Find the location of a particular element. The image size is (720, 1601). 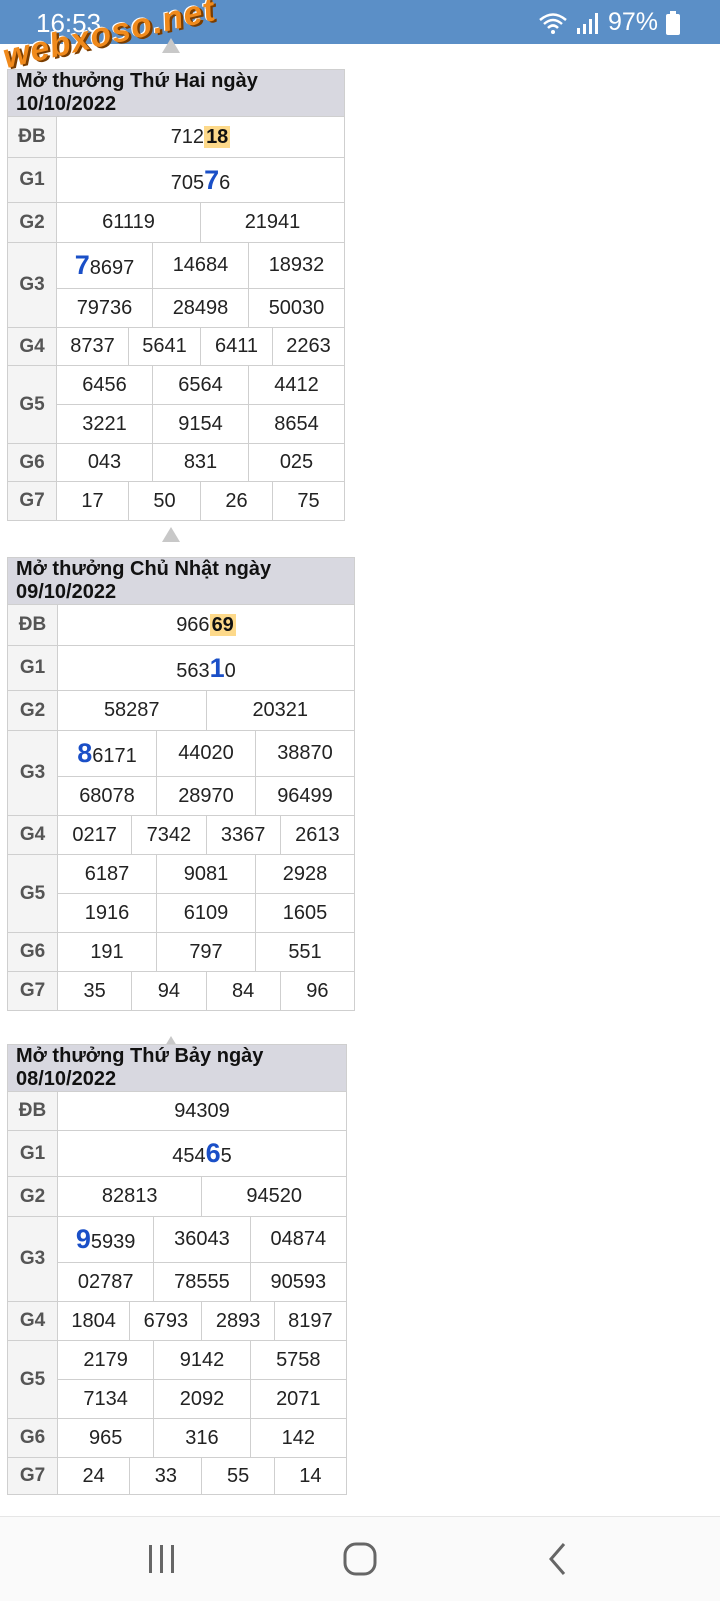

recent-apps-button is located at coordinates (161, 1559).